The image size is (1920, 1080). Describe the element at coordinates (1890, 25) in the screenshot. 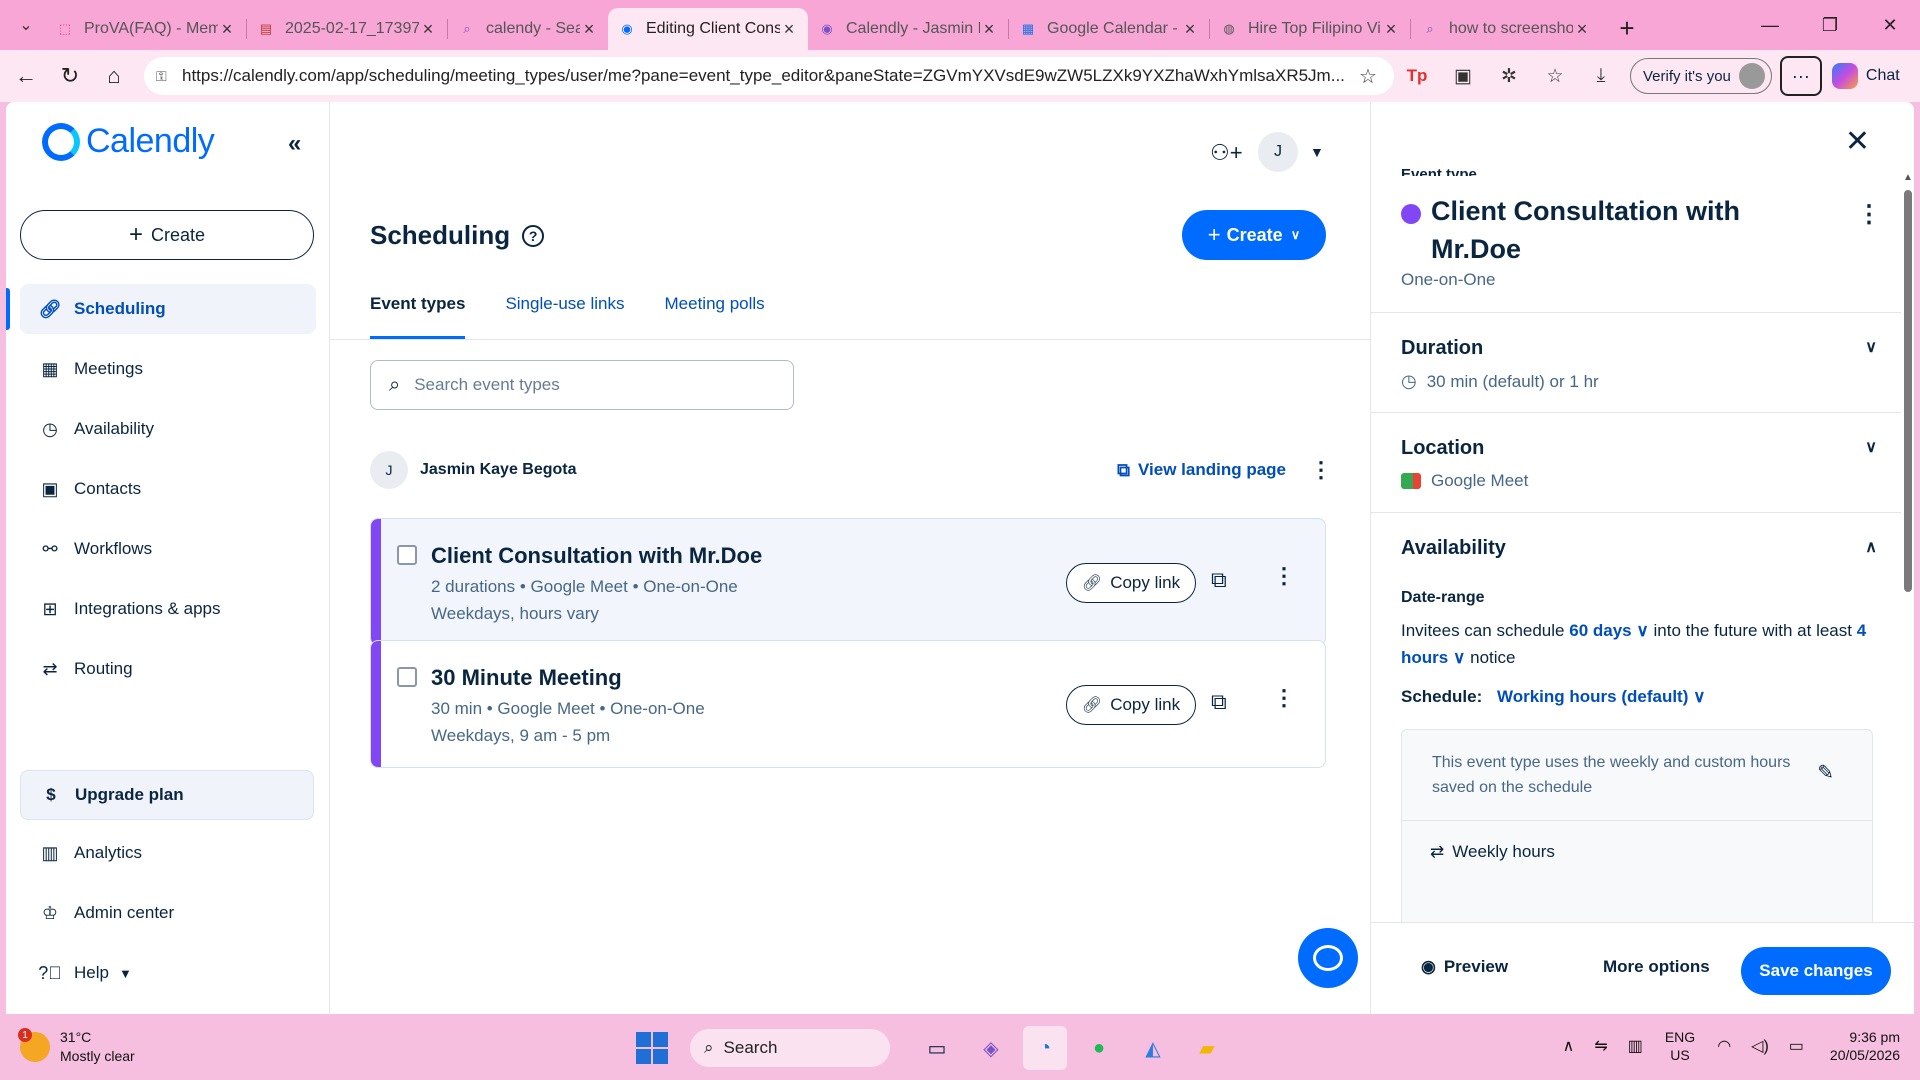

I see `close-window-icon: ✕` at that location.